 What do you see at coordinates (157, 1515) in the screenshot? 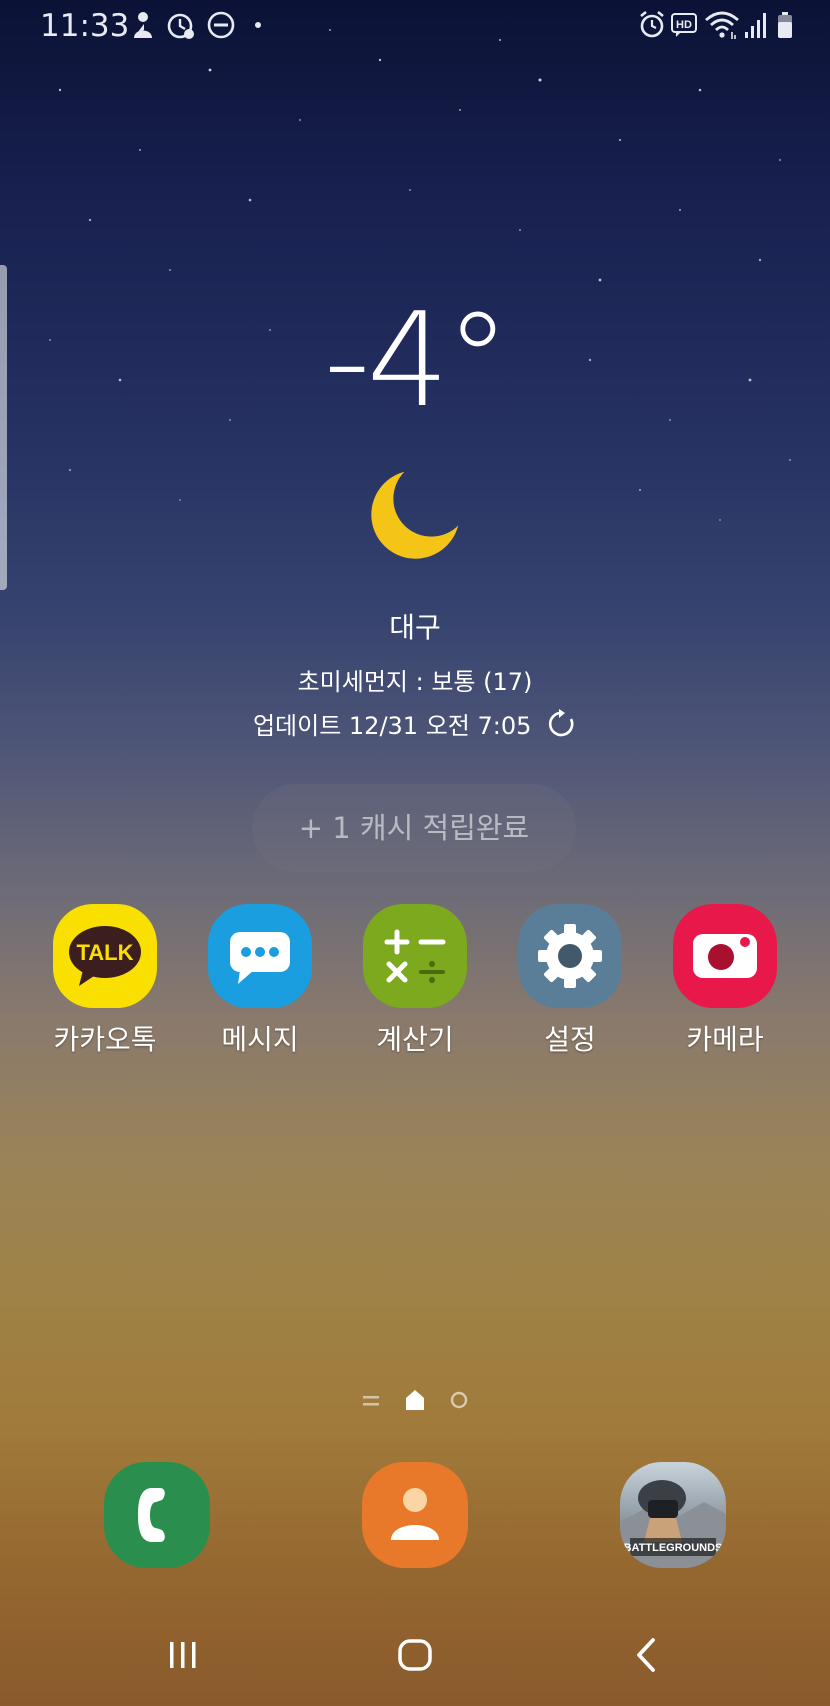
I see `phone-icon` at bounding box center [157, 1515].